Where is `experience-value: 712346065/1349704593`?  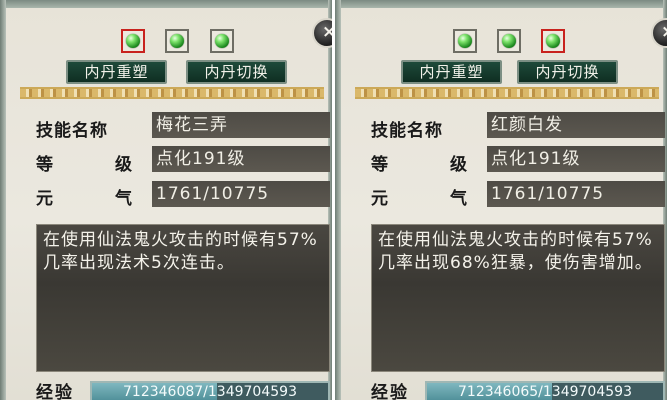 experience-value: 712346065/1349704593 is located at coordinates (545, 392).